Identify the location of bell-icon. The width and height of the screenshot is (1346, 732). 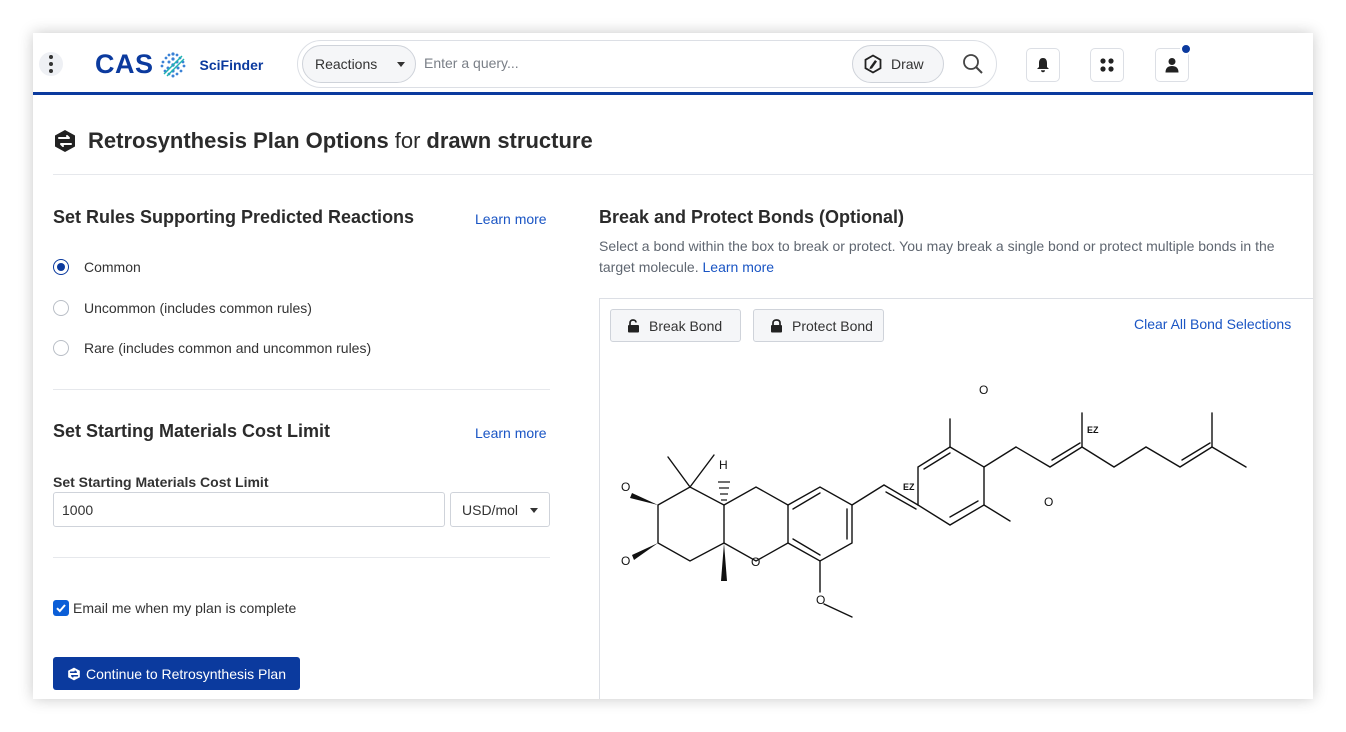
(1043, 65).